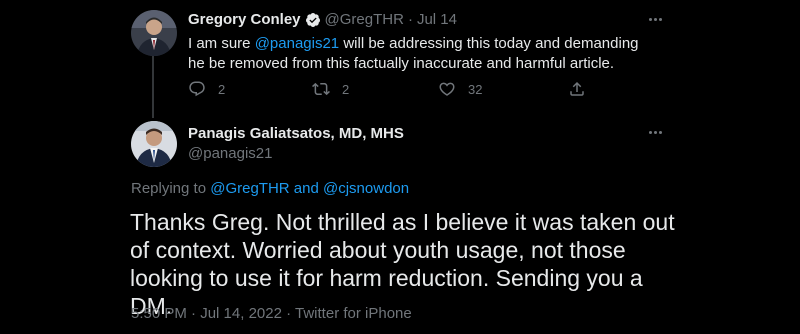  I want to click on main-tweet-author-name-row: Panagis Galiatsatos, MD, MHS, so click(296, 133).